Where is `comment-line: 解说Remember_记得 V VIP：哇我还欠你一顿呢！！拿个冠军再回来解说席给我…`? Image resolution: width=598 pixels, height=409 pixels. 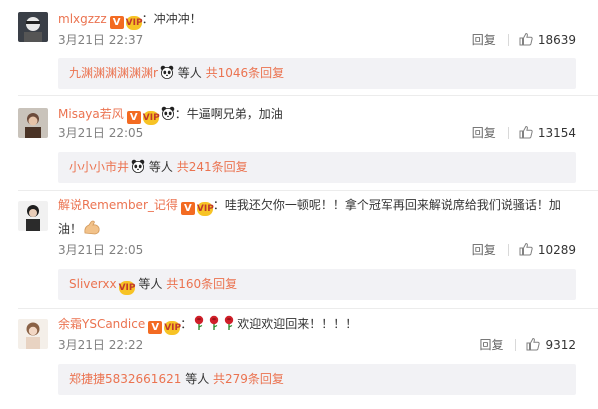
comment-line: 解说Remember_记得 V VIP：哇我还欠你一顿呢！！拿个冠军再回来解说席给我… is located at coordinates (320, 217).